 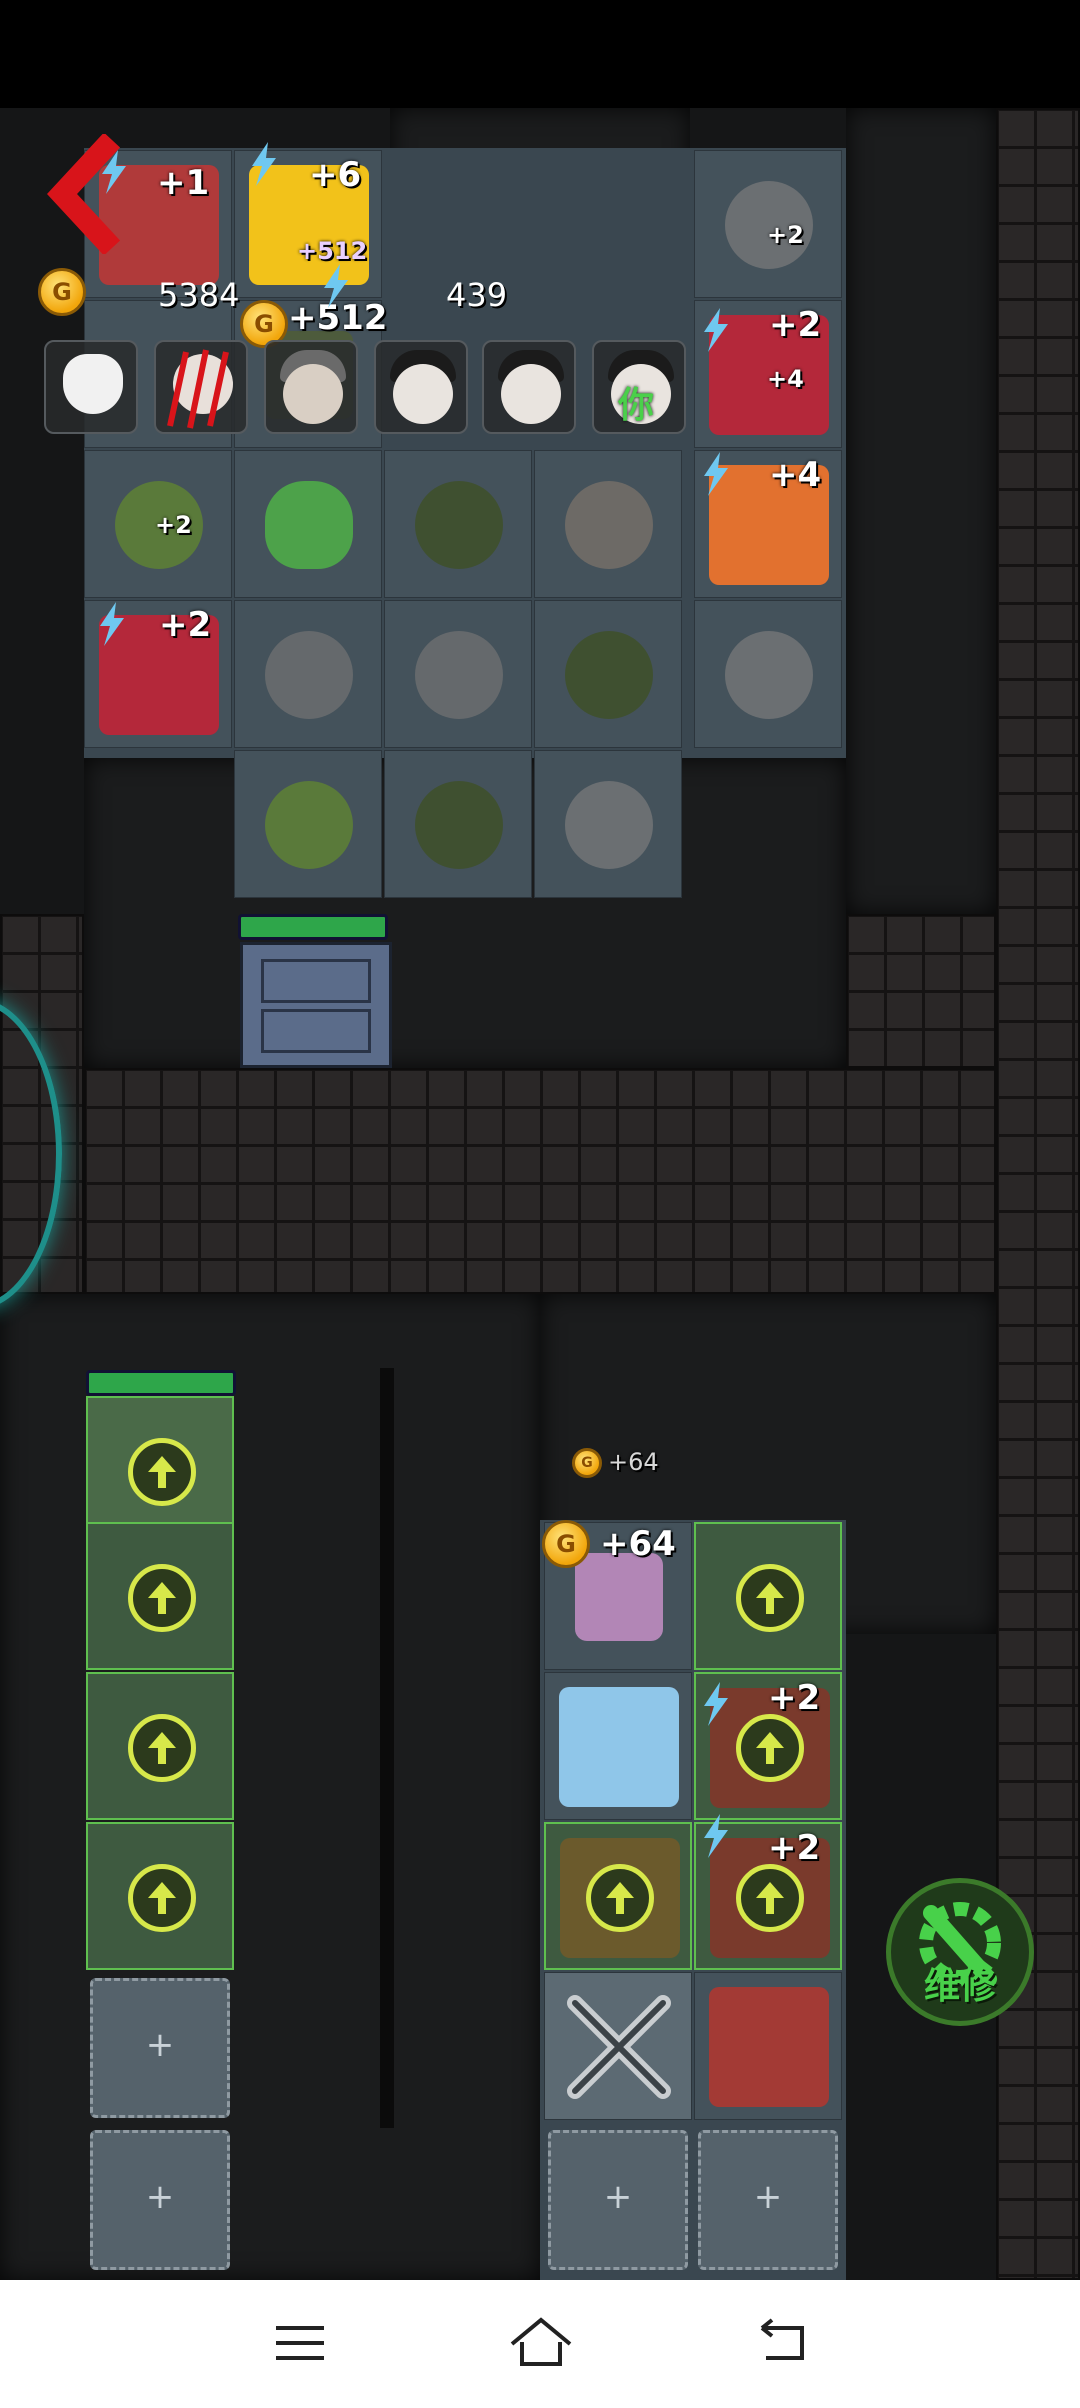 What do you see at coordinates (423, 394) in the screenshot?
I see `girl-face-icon` at bounding box center [423, 394].